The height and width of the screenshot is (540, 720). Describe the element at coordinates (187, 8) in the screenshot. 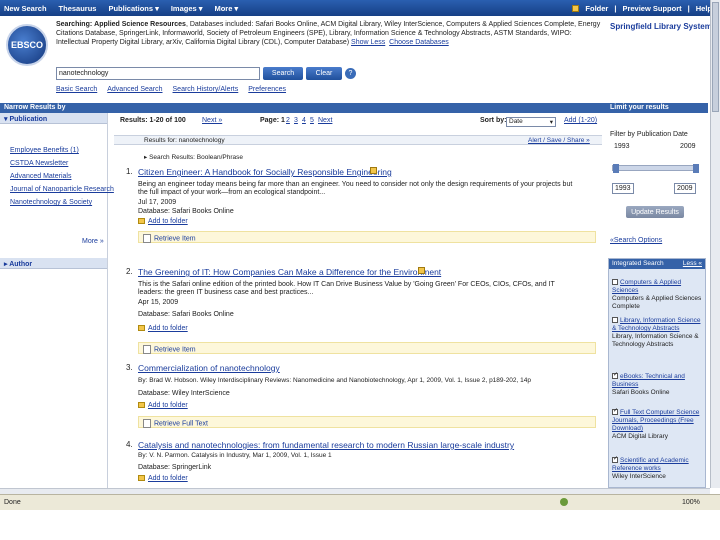

I see `nav-images: Images ▾` at that location.